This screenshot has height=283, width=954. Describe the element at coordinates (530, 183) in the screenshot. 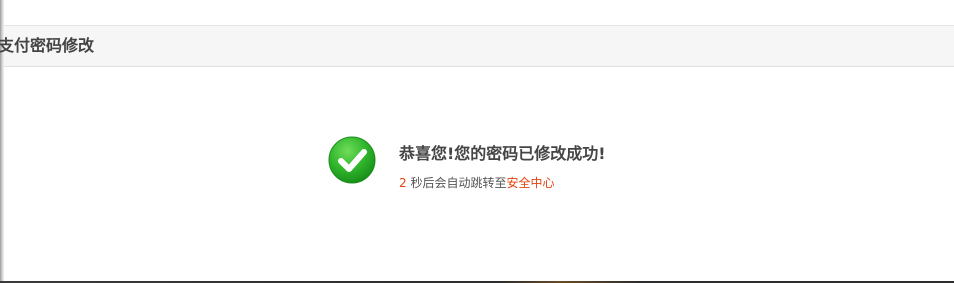

I see `security-center-link: 安全中心` at that location.